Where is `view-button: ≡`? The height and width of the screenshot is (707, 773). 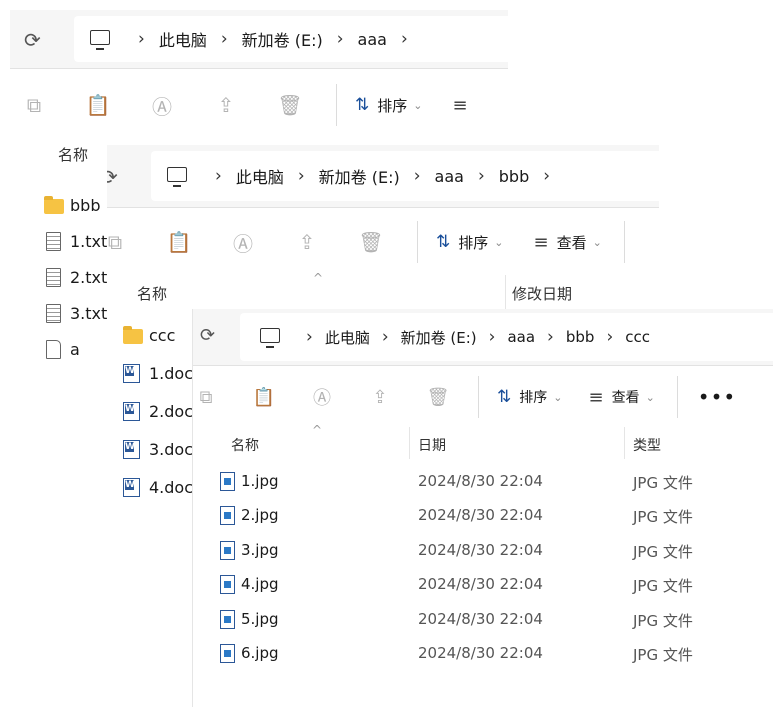 view-button: ≡ is located at coordinates (463, 105).